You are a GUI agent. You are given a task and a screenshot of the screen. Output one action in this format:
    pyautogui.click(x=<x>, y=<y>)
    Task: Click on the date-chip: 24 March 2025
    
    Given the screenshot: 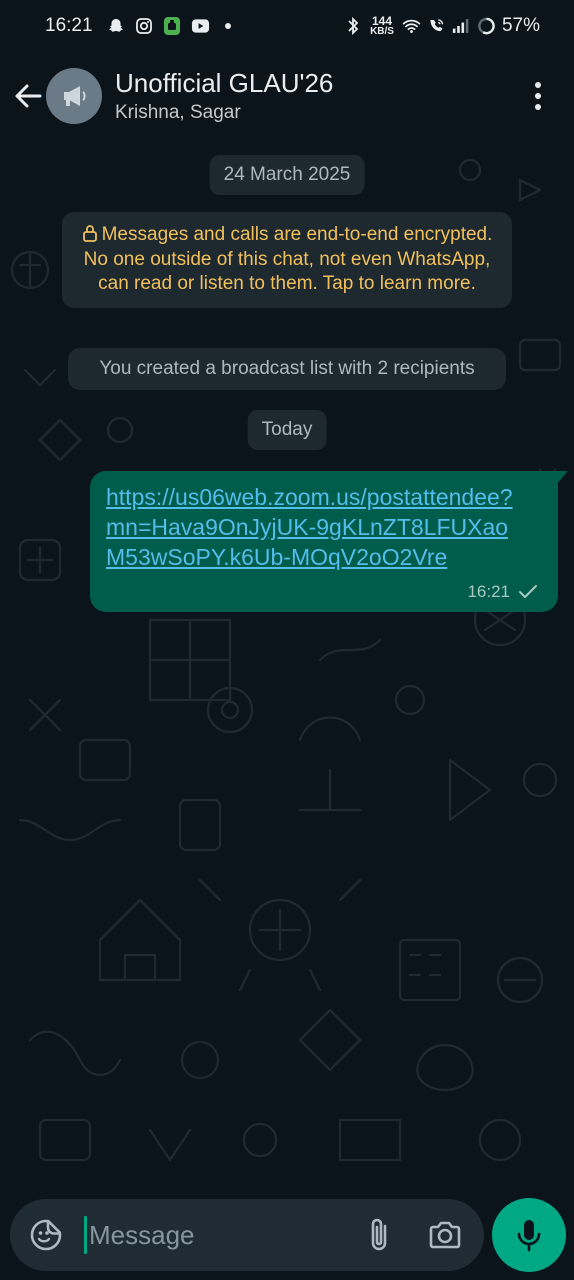 What is the action you would take?
    pyautogui.click(x=287, y=175)
    